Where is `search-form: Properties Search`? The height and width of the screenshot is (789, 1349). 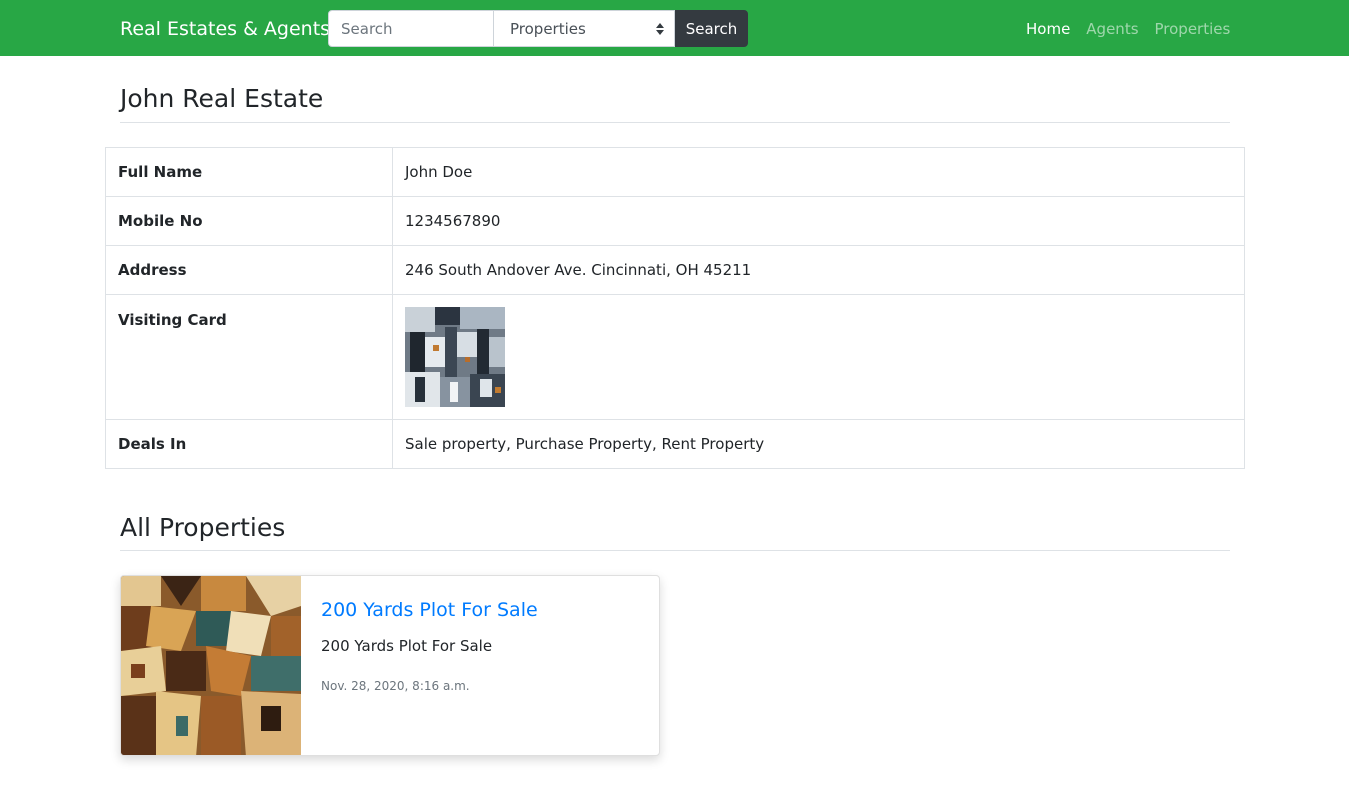 search-form: Properties Search is located at coordinates (538, 28).